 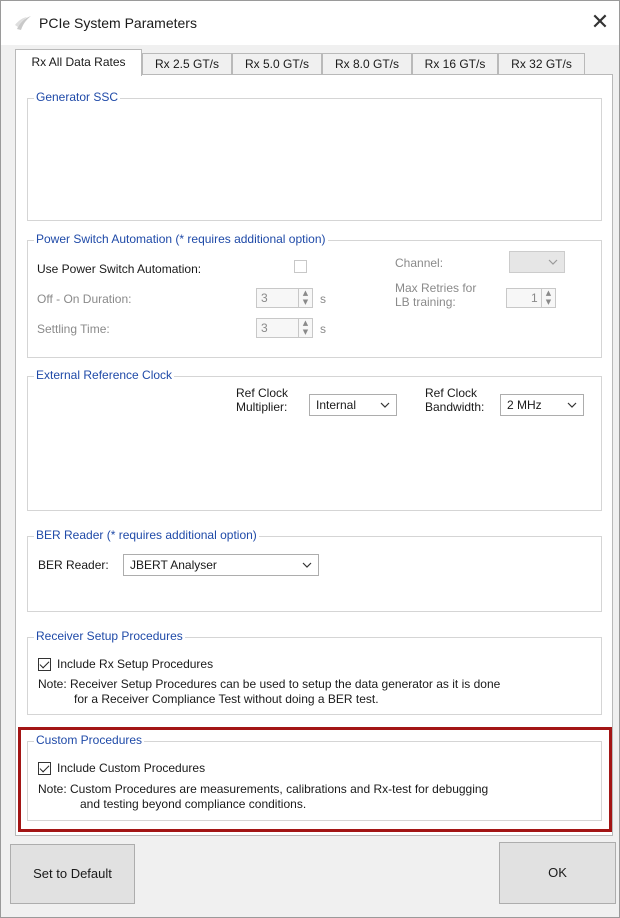 What do you see at coordinates (600, 23) in the screenshot?
I see `close-icon: ✕` at bounding box center [600, 23].